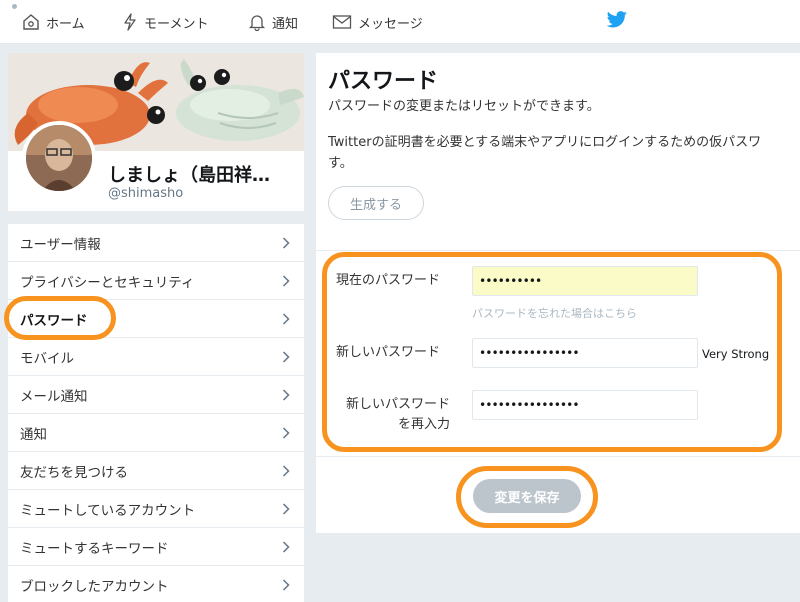 The image size is (800, 602). I want to click on sidebar-item-label: ブロックしたアカウント, so click(94, 586).